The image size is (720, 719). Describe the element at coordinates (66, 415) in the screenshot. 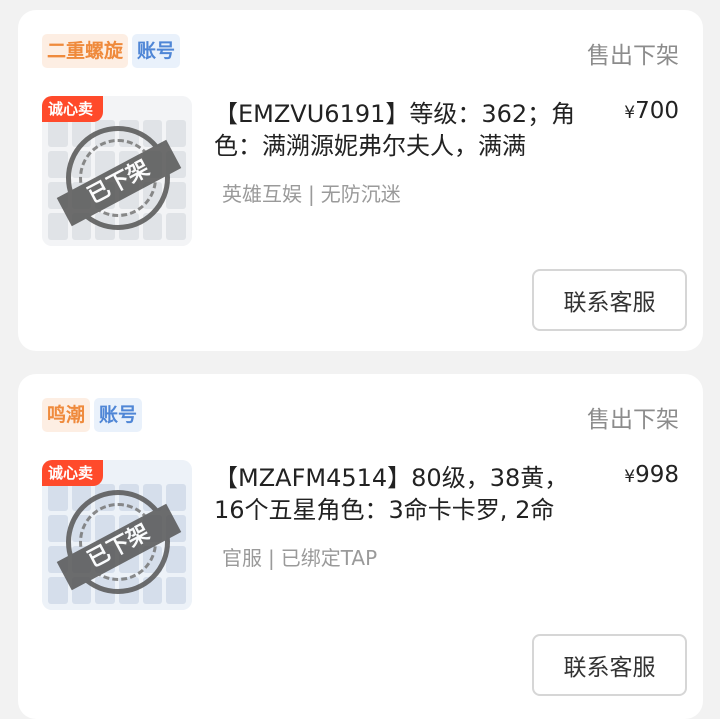

I see `game-tag: 鸣潮` at that location.